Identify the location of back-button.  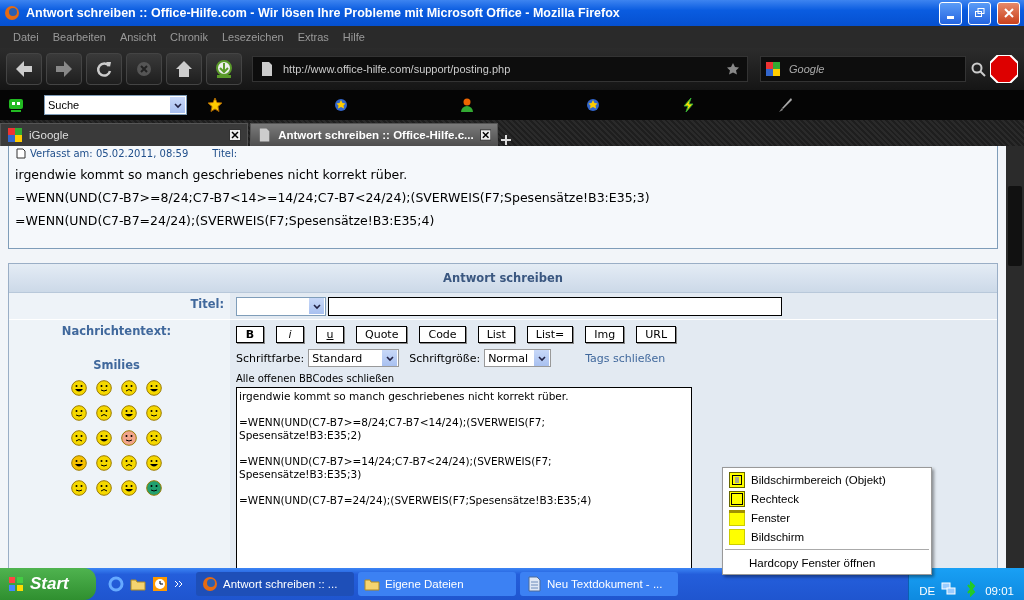
(24, 69).